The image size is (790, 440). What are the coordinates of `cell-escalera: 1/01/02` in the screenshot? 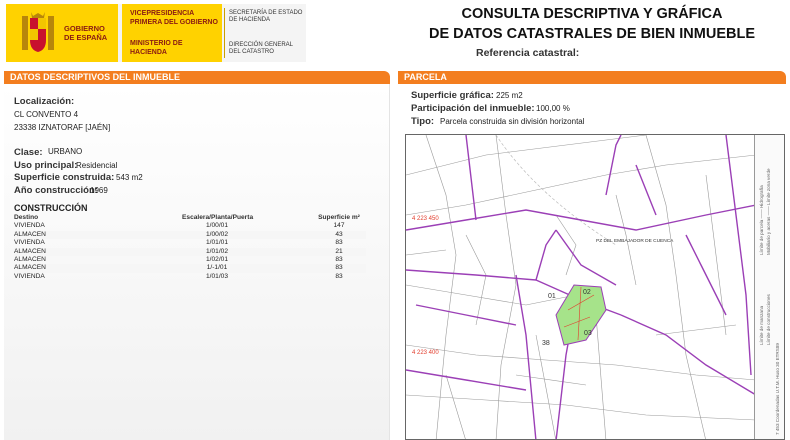 It's located at (217, 251).